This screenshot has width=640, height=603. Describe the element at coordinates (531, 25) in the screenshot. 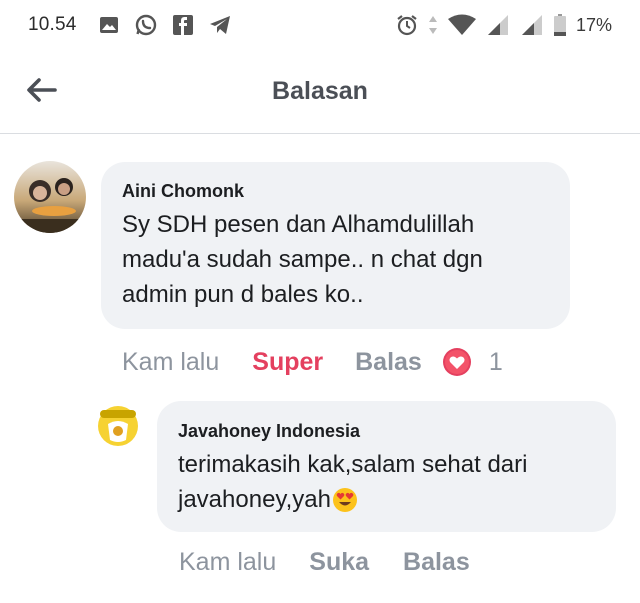

I see `signal-2-icon` at that location.